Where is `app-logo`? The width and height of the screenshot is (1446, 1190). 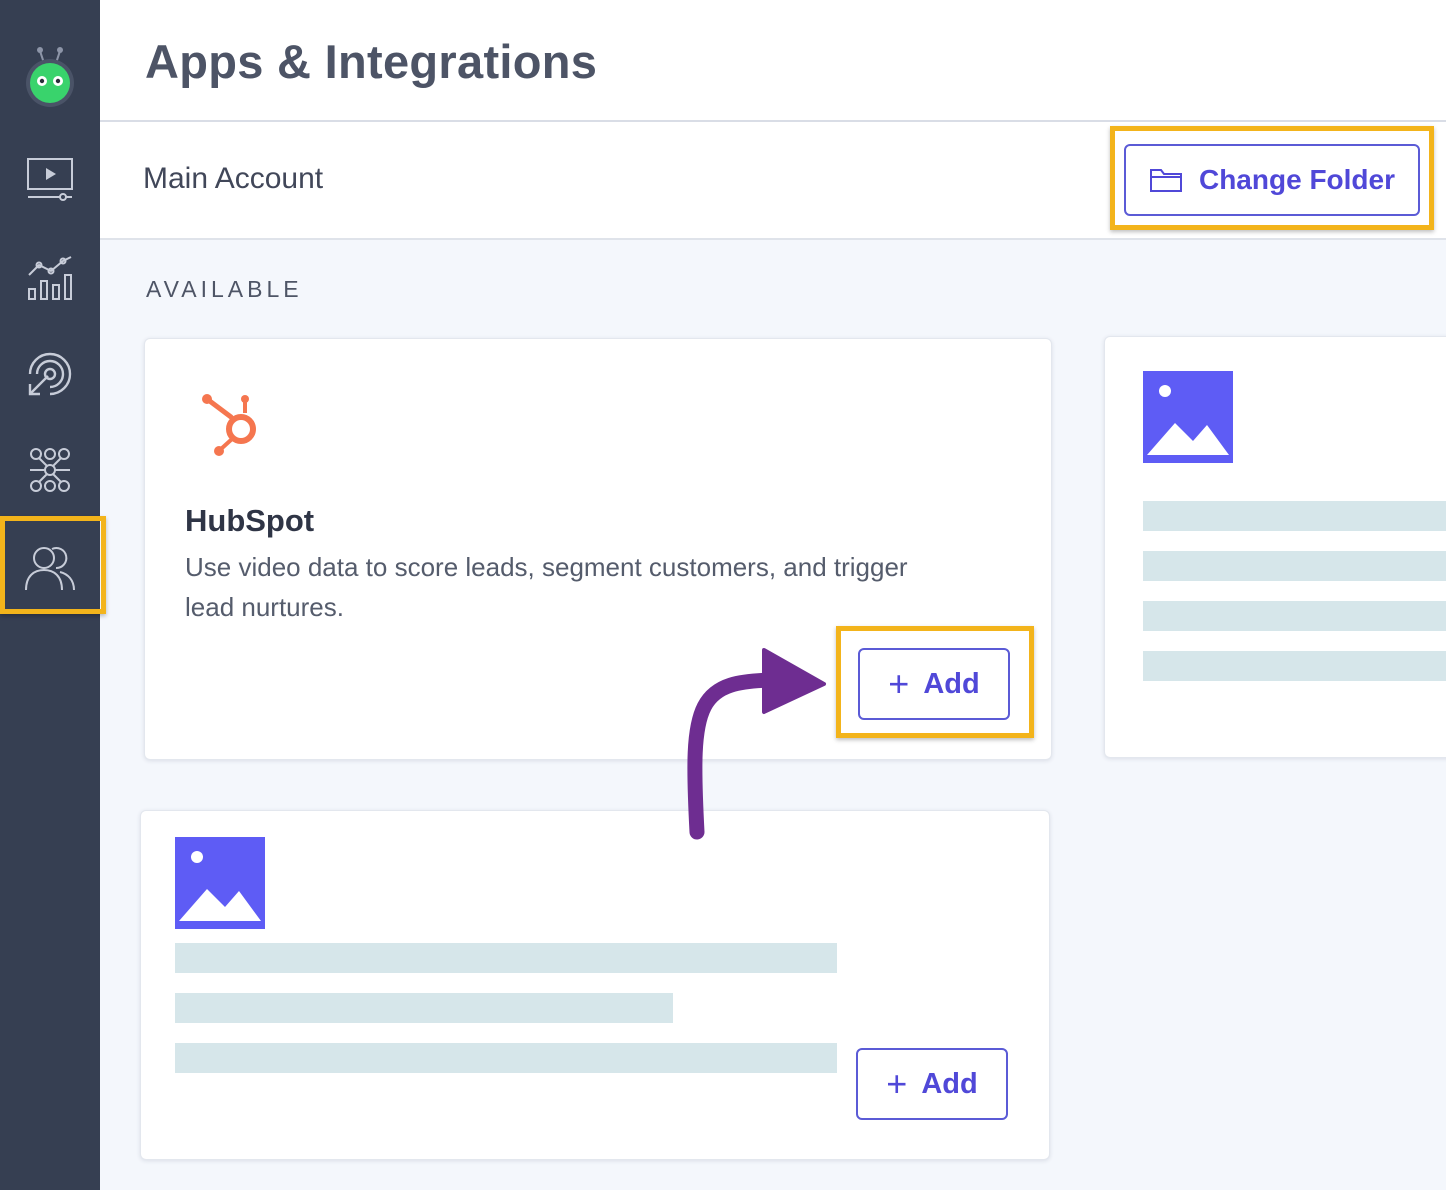 app-logo is located at coordinates (50, 74).